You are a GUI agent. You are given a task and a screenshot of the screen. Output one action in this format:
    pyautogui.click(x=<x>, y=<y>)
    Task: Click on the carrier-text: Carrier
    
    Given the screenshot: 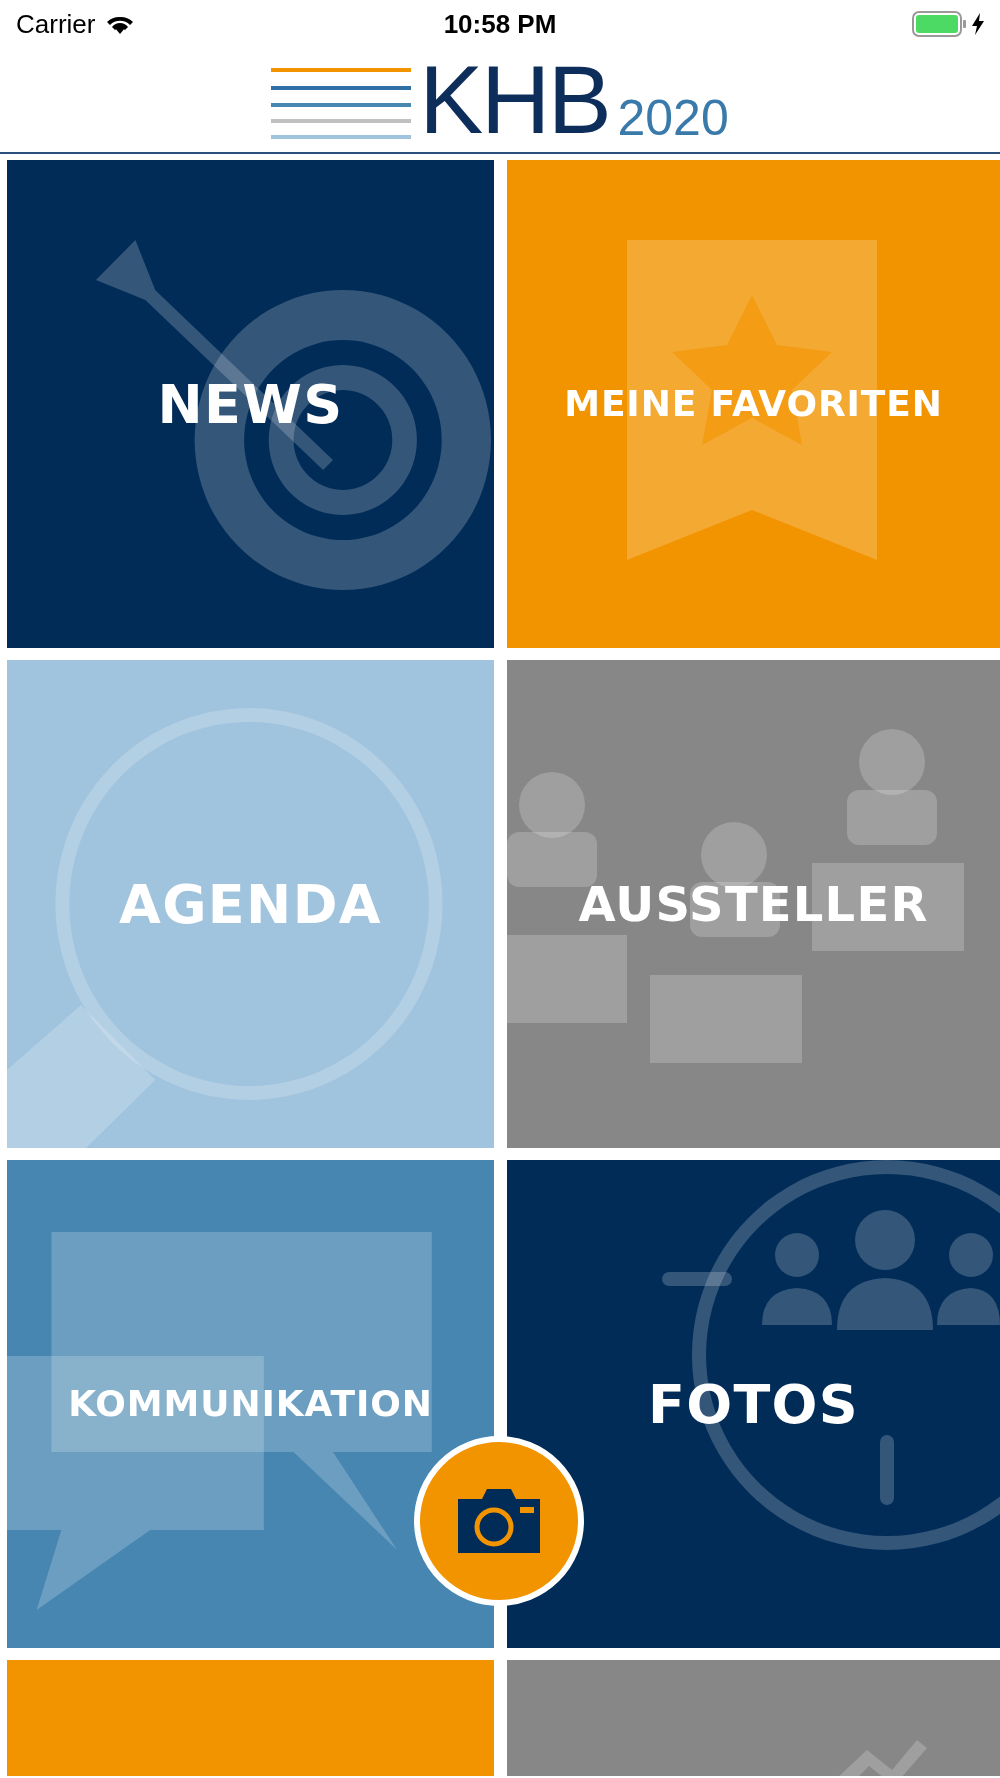 What is the action you would take?
    pyautogui.click(x=56, y=24)
    